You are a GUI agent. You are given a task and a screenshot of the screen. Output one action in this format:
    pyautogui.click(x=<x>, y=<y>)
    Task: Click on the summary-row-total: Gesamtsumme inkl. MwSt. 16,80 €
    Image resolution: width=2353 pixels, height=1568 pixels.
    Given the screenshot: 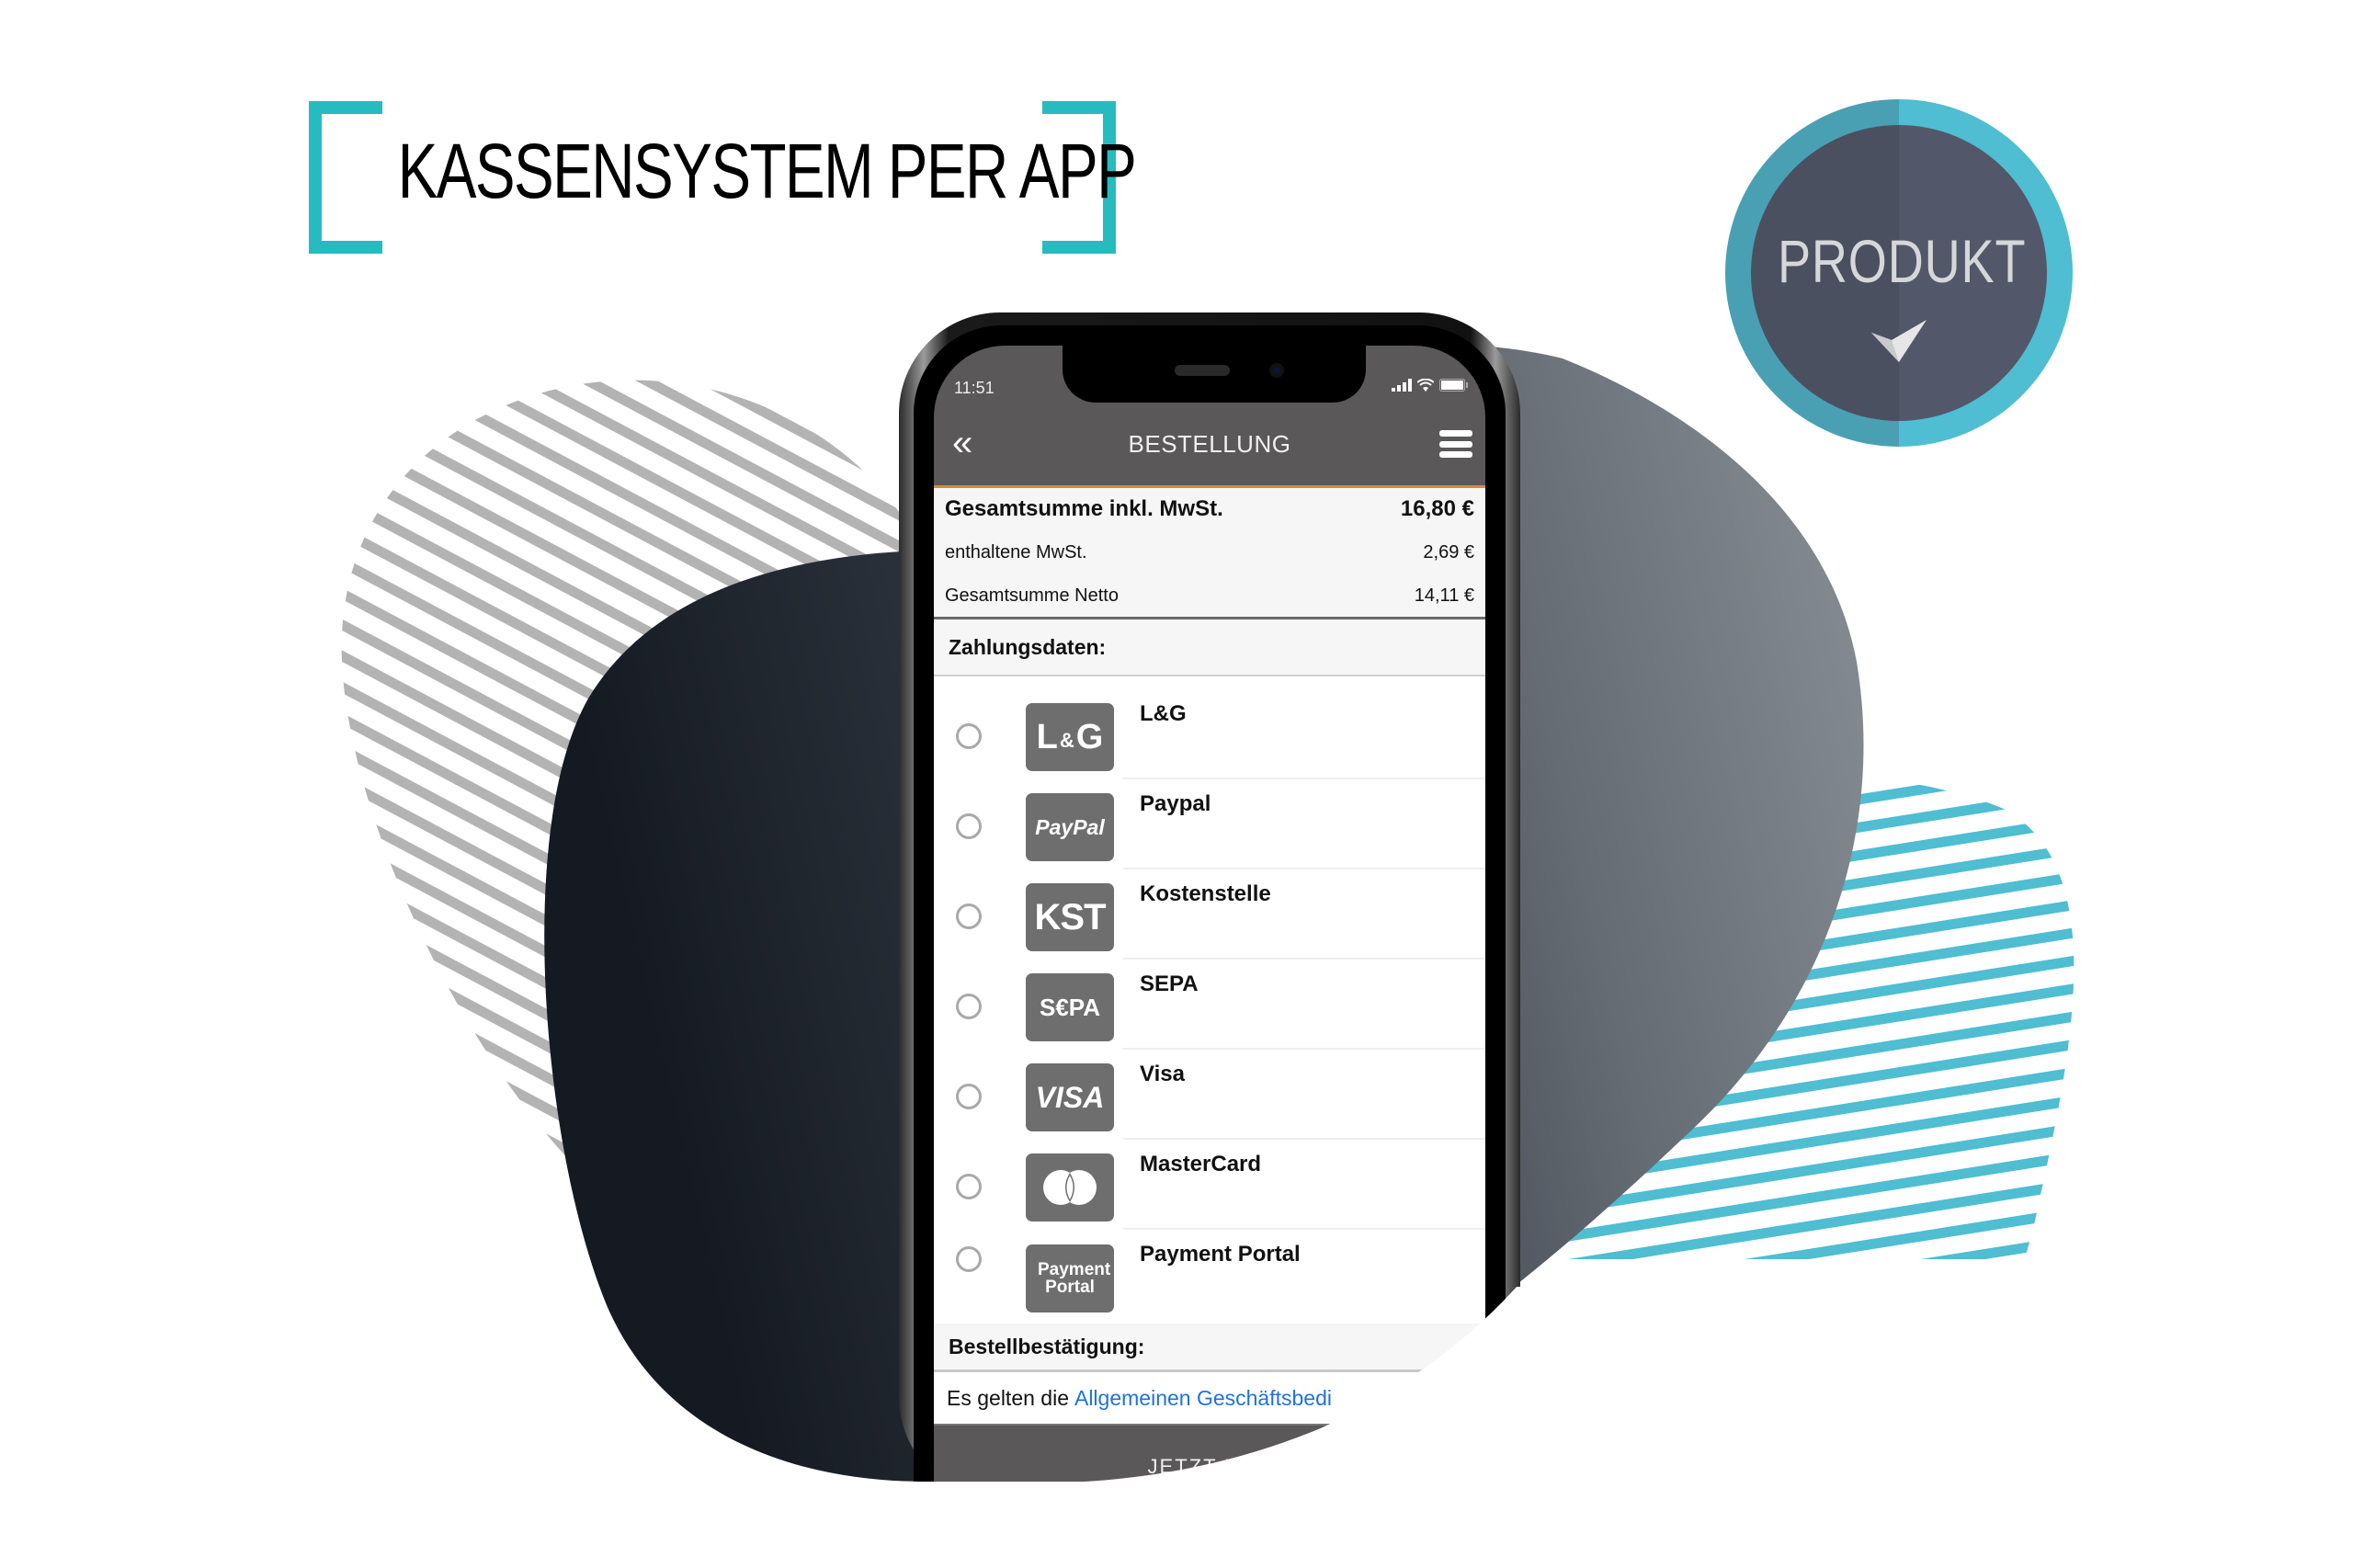 What is the action you would take?
    pyautogui.click(x=1209, y=509)
    